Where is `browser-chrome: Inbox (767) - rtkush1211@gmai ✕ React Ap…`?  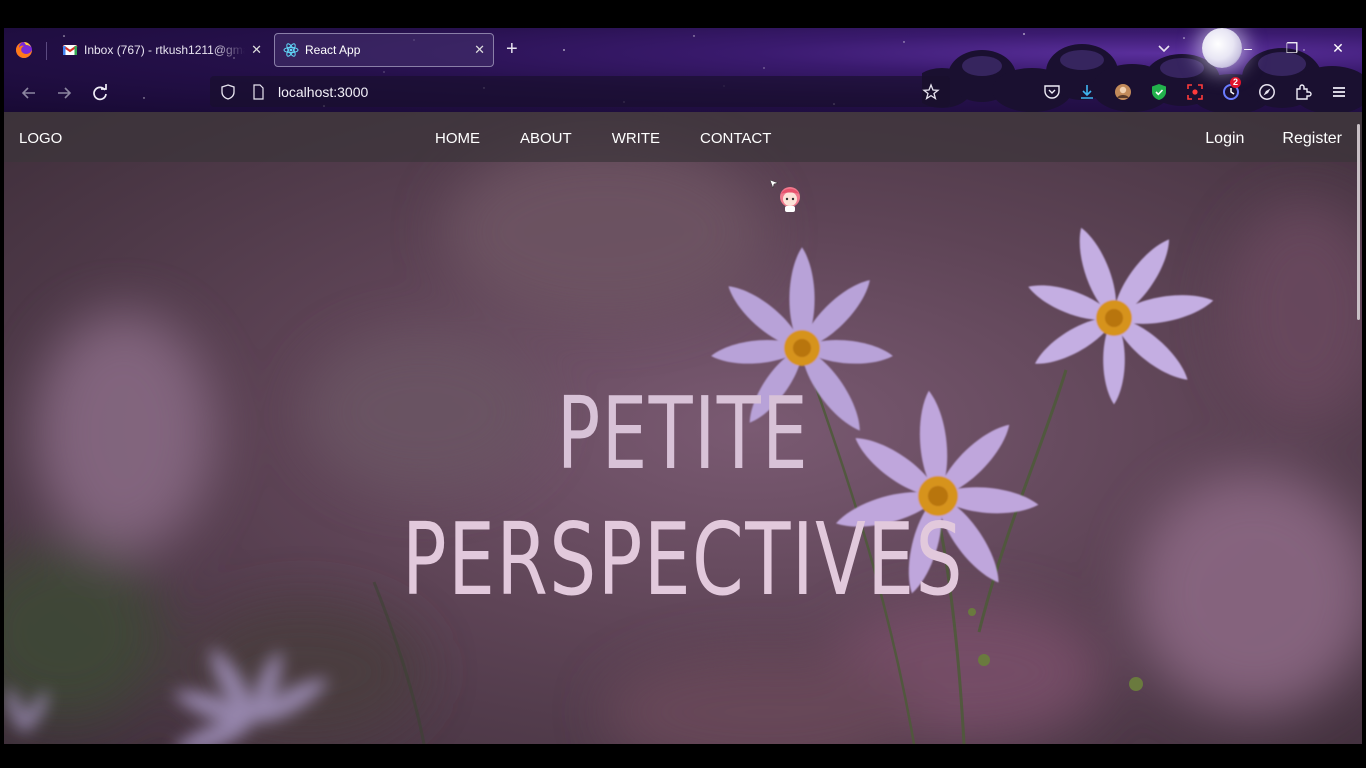 browser-chrome: Inbox (767) - rtkush1211@gmai ✕ React Ap… is located at coordinates (683, 70).